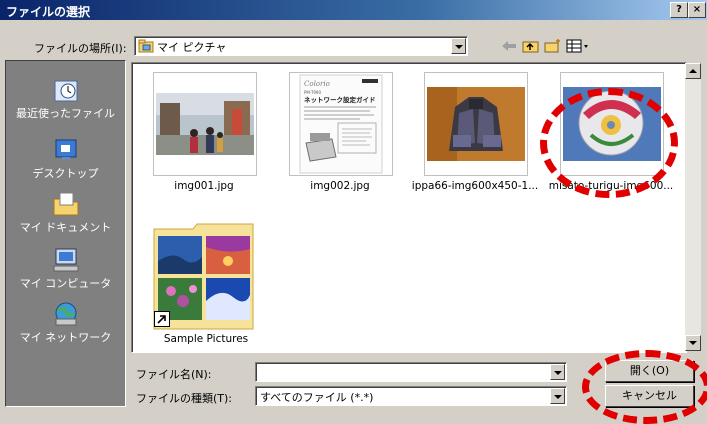  What do you see at coordinates (697, 10) in the screenshot?
I see `close-button: ×` at bounding box center [697, 10].